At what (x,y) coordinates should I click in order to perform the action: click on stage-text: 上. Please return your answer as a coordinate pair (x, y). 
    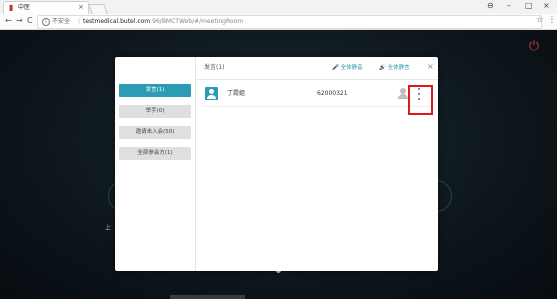
    Looking at the image, I should click on (108, 228).